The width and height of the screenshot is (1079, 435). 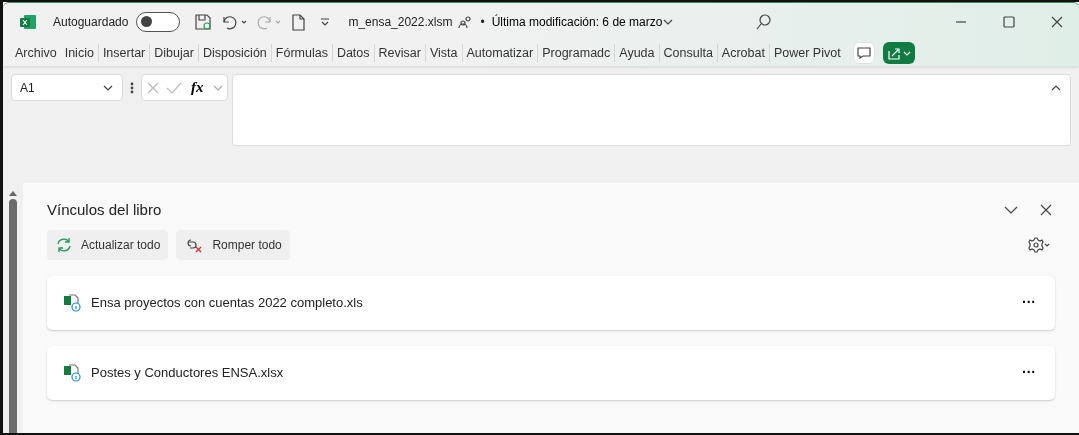 What do you see at coordinates (1011, 210) in the screenshot?
I see `chevron-icon` at bounding box center [1011, 210].